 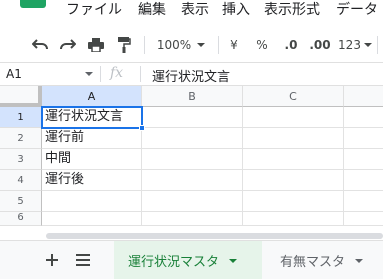 I want to click on menu-file: ファイル, so click(x=94, y=10).